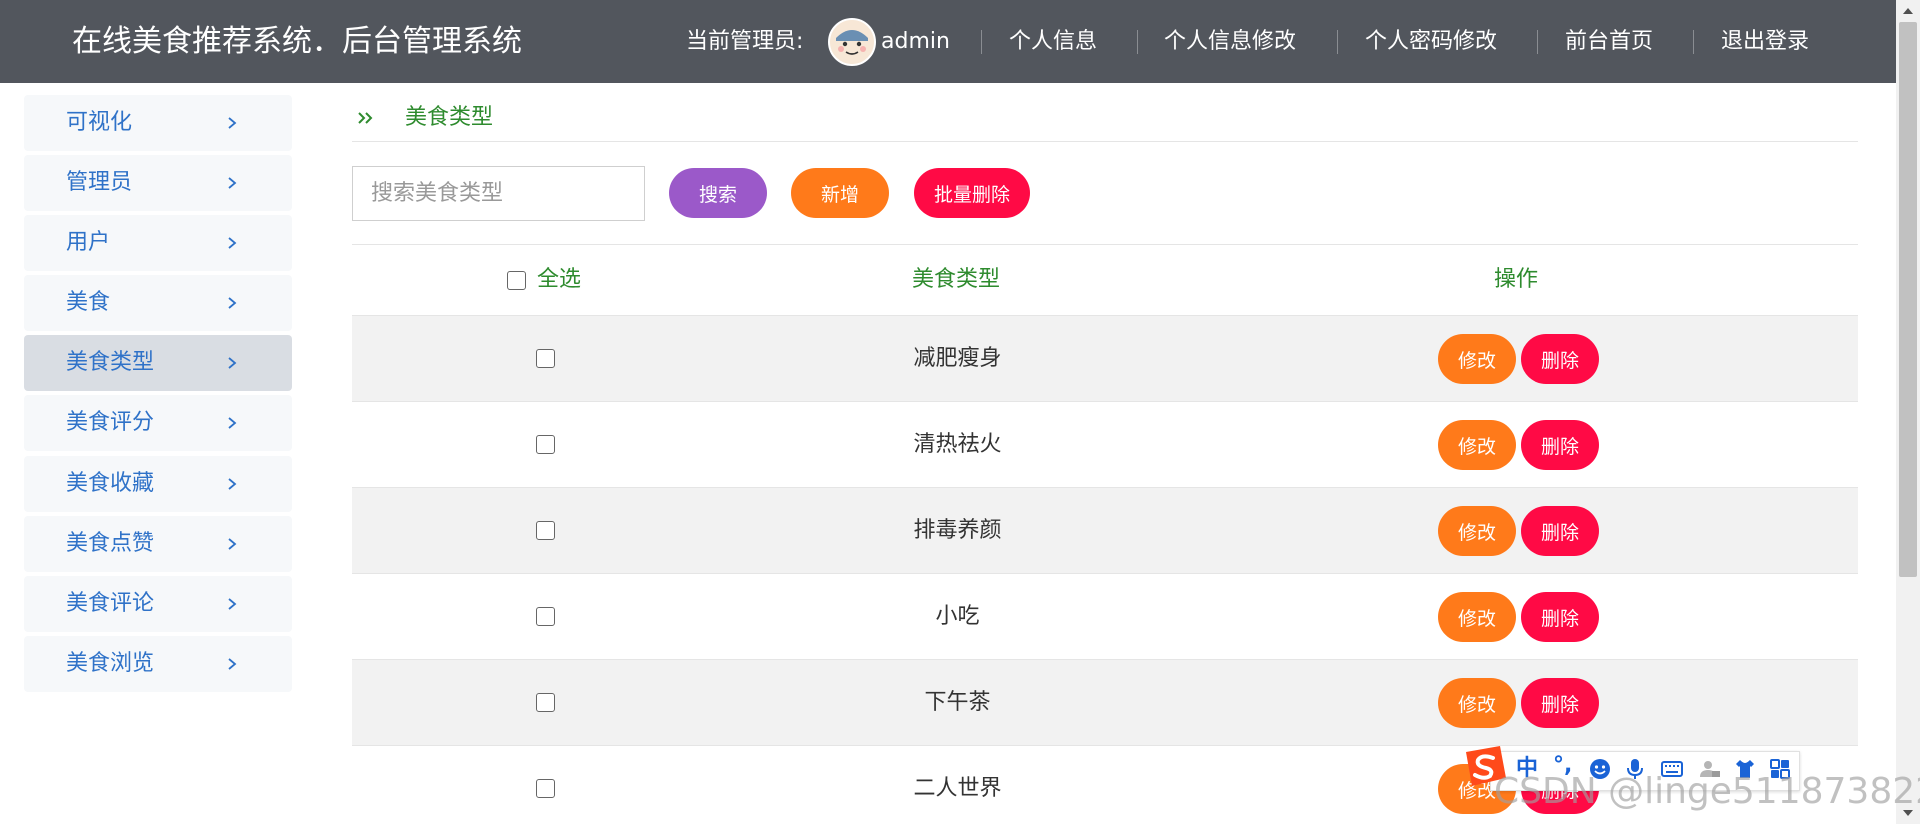 This screenshot has height=824, width=1920. I want to click on table-row: 下午茶 修改 删除, so click(1105, 703).